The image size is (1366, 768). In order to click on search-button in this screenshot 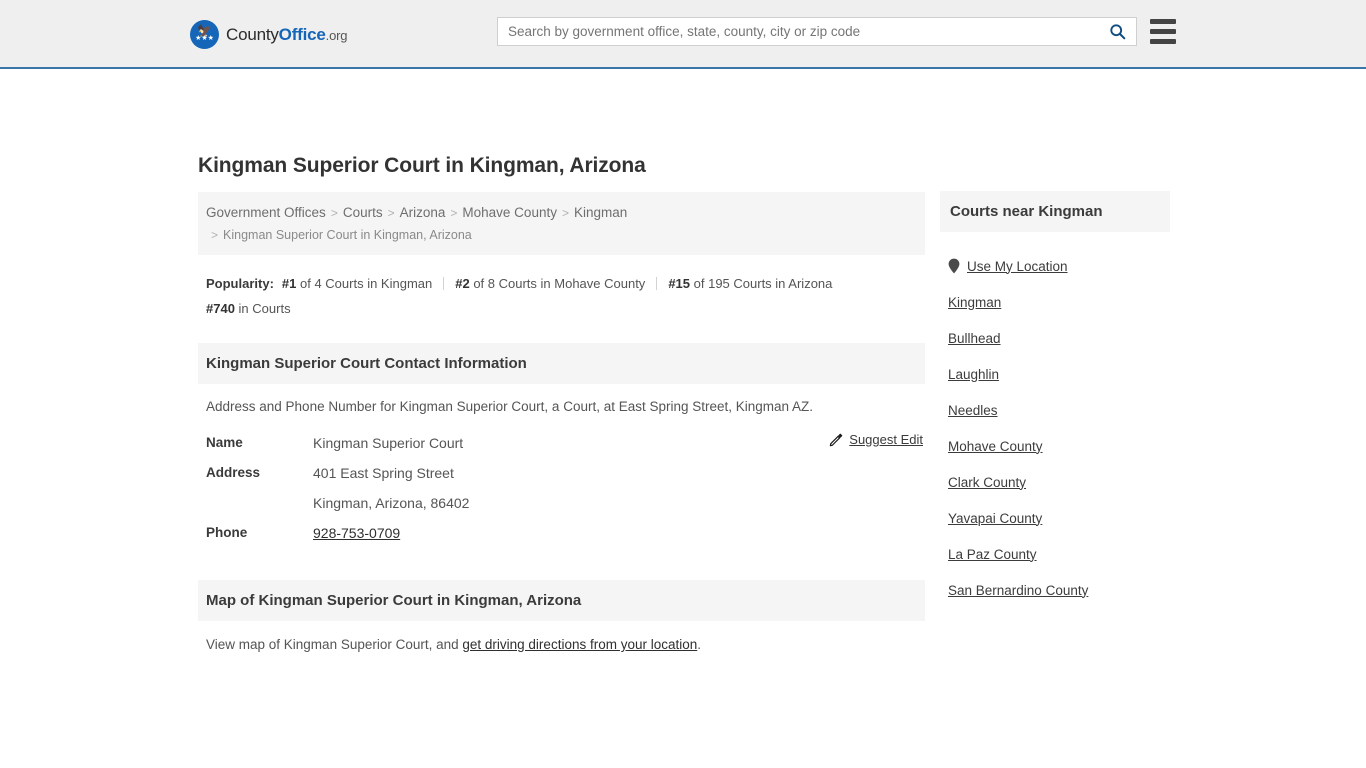, I will do `click(1117, 31)`.